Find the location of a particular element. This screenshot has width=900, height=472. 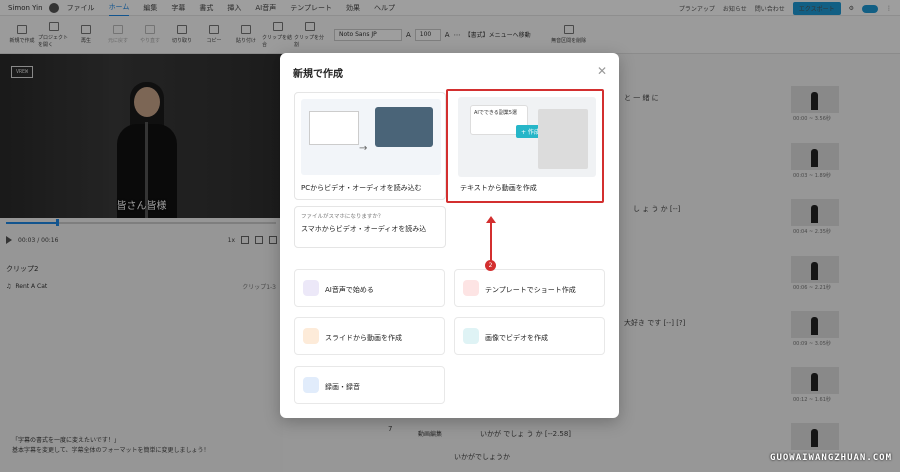

dialog-title: 新規で作成 is located at coordinates (318, 74).